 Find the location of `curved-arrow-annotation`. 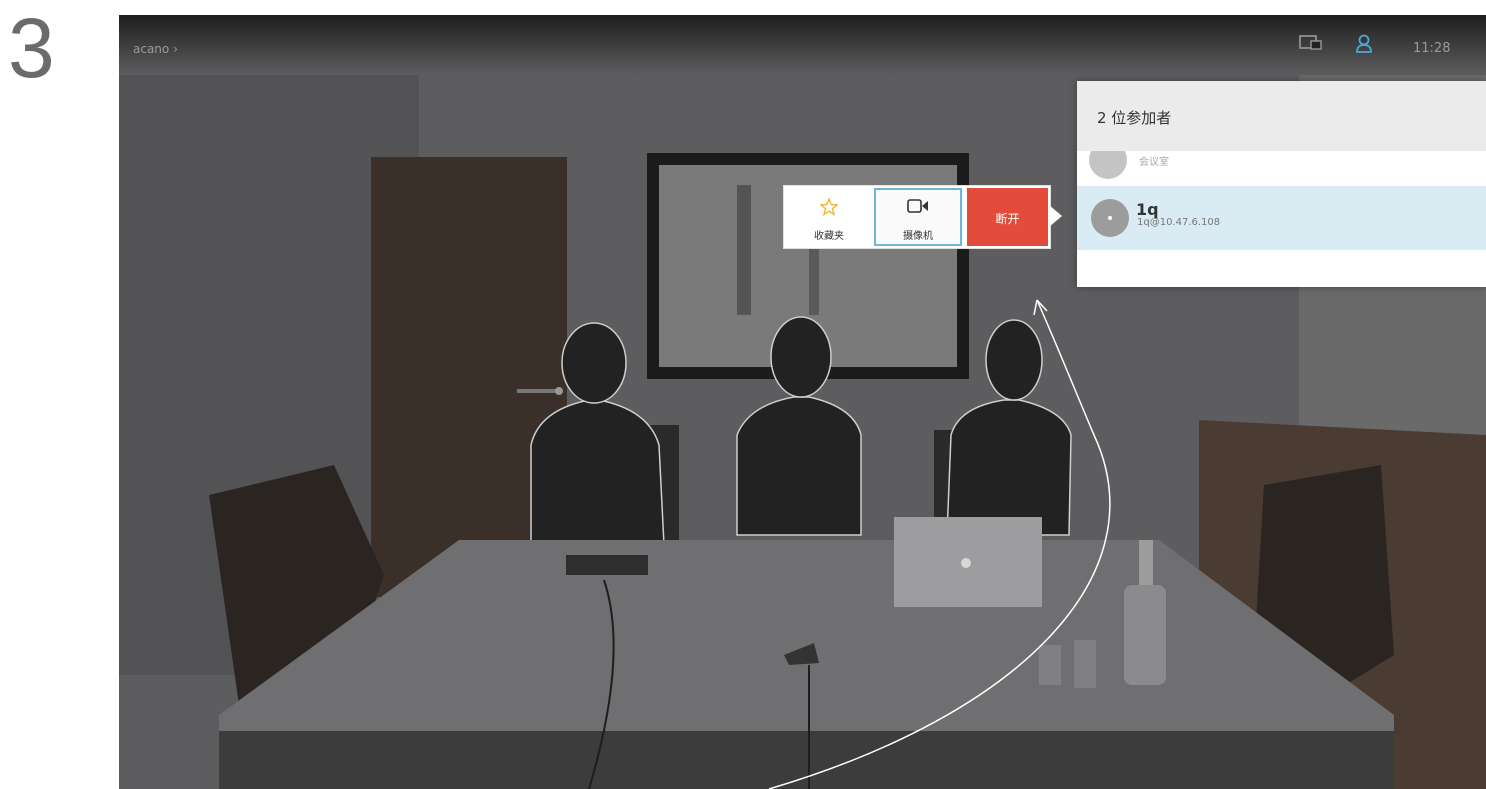

curved-arrow-annotation is located at coordinates (939, 544).